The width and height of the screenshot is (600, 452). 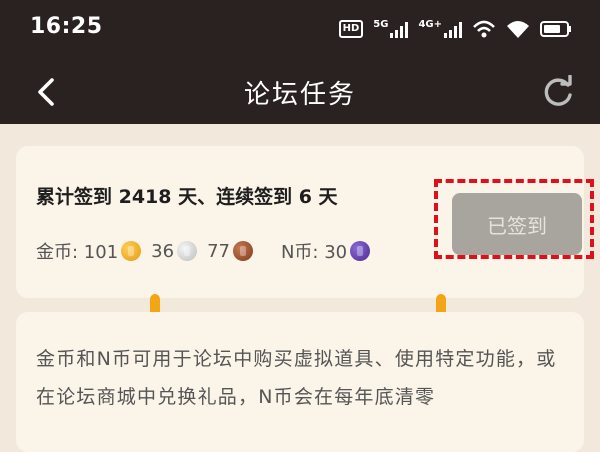 I want to click on signed-in-button: 已签到, so click(x=517, y=224).